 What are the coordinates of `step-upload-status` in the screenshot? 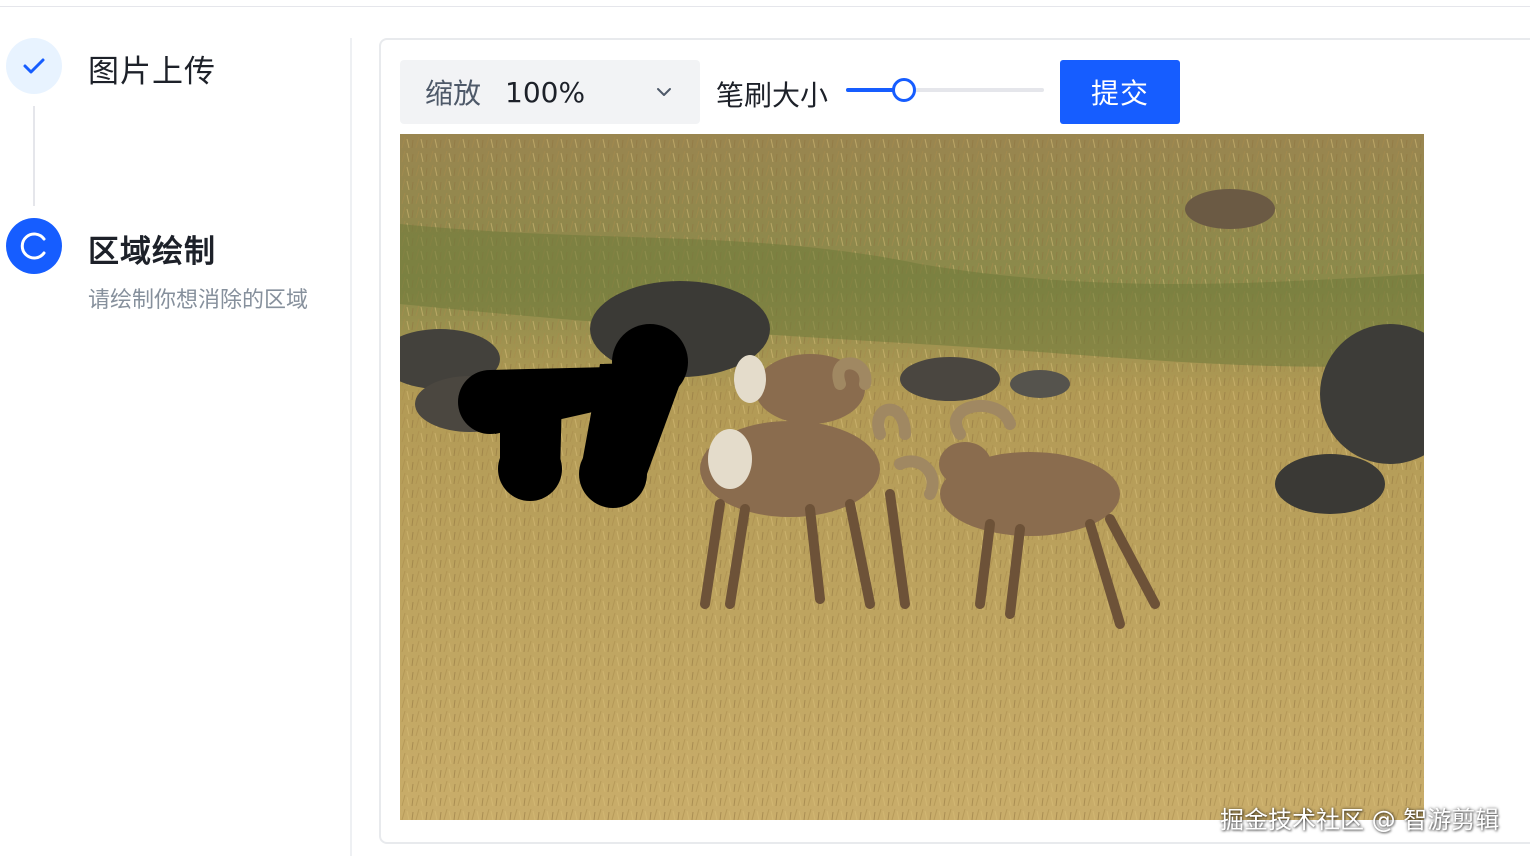 It's located at (34, 66).